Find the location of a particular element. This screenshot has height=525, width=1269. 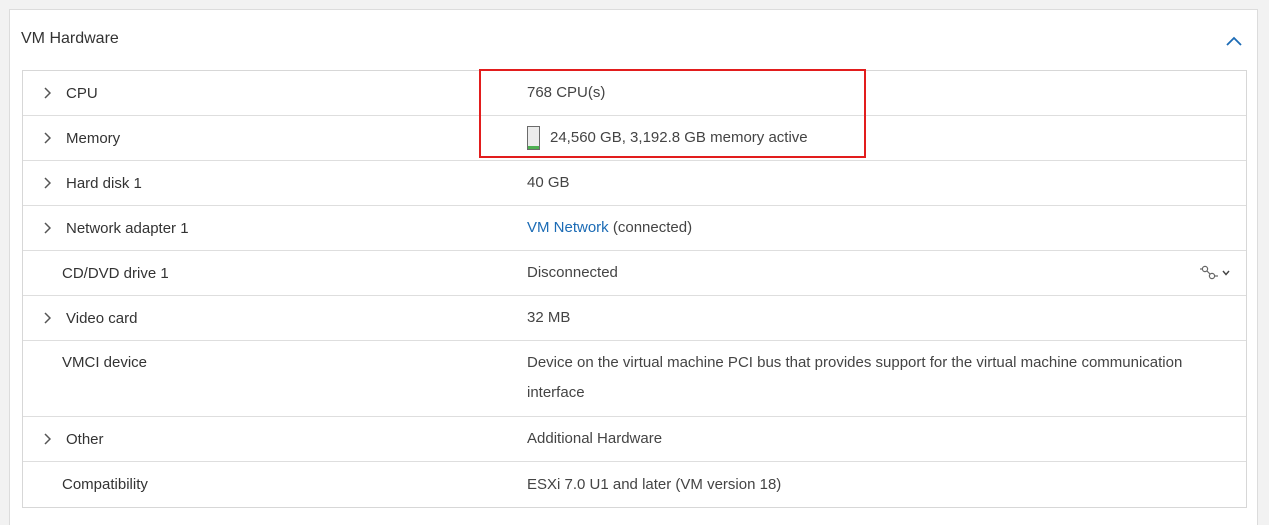

expand-memory-button is located at coordinates (47, 138).